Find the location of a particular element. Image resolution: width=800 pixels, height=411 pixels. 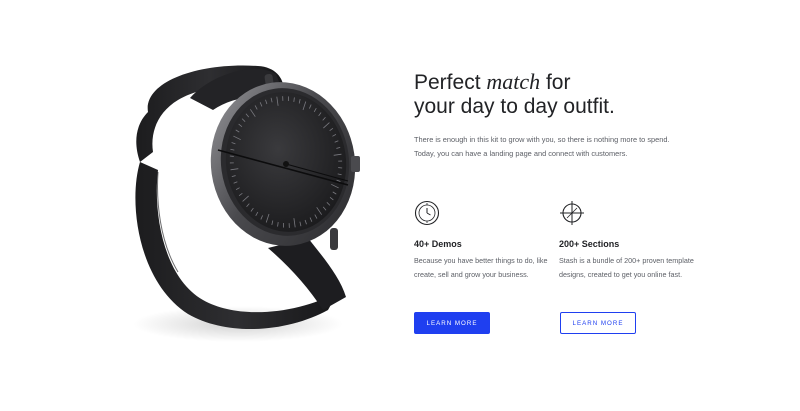

clock-icon is located at coordinates (427, 213).